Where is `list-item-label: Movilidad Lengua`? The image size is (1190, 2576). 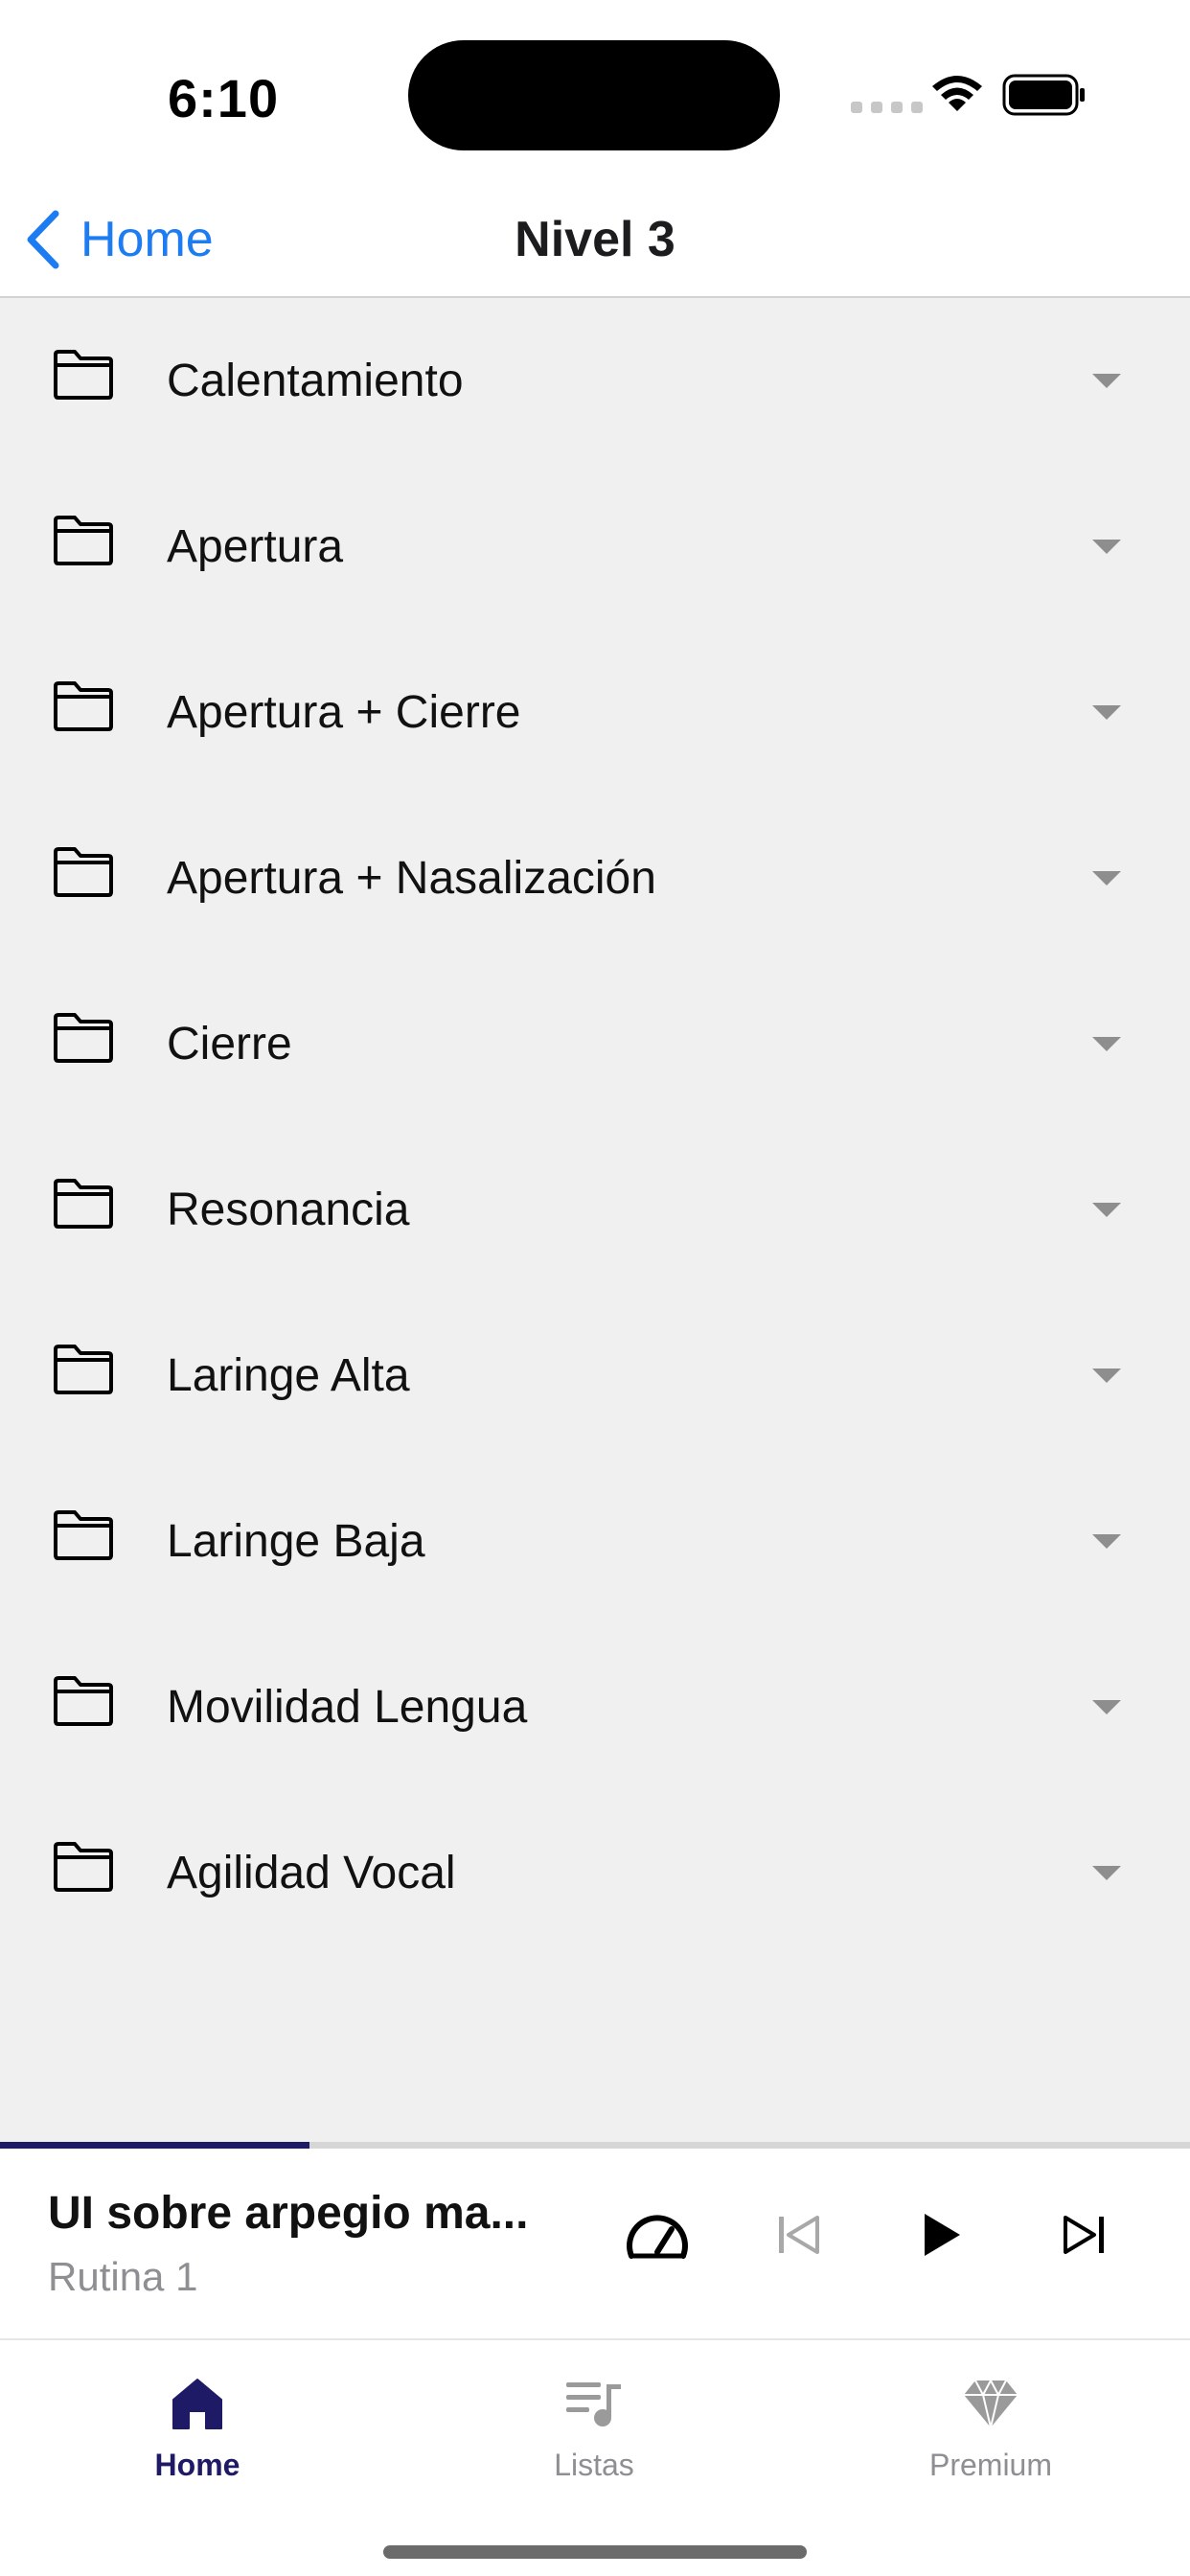 list-item-label: Movilidad Lengua is located at coordinates (348, 1707).